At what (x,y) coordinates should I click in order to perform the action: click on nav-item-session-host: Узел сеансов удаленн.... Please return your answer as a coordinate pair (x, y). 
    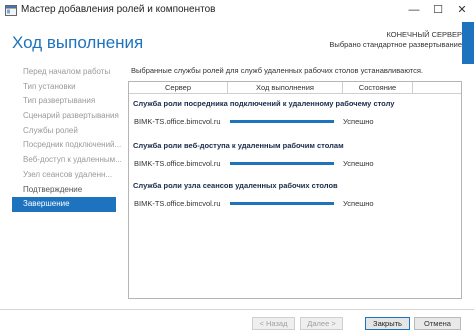
    Looking at the image, I should click on (68, 174).